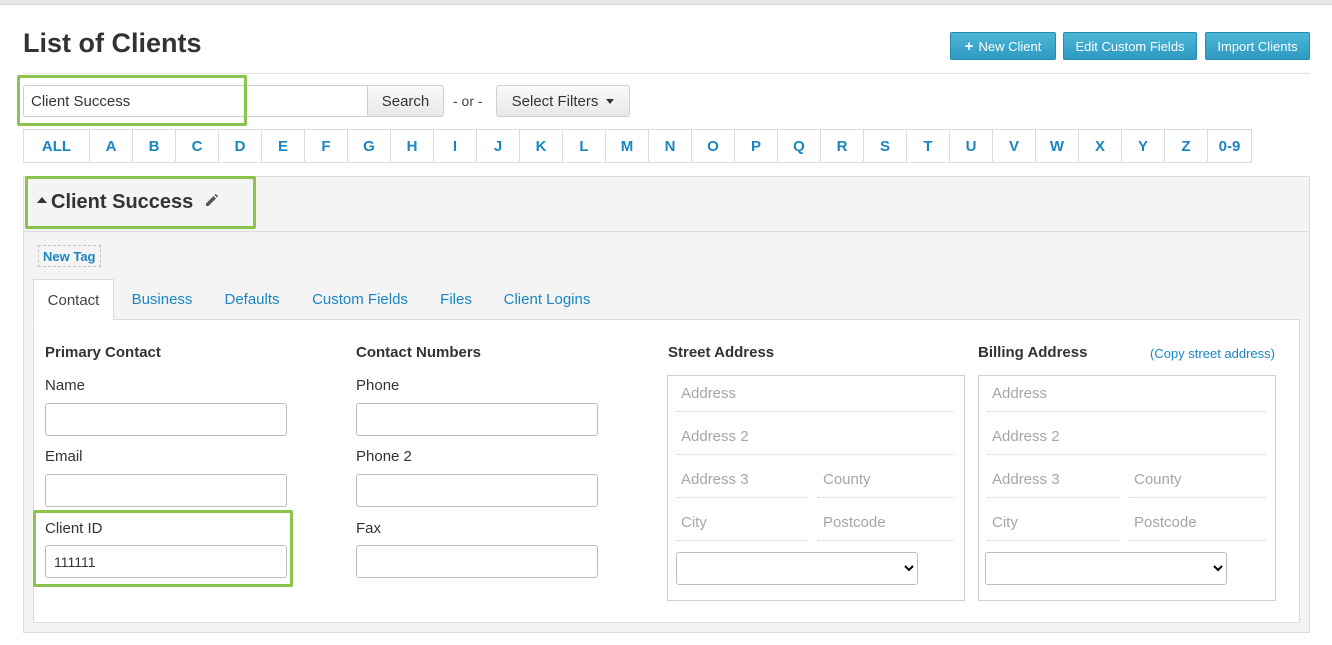 The image size is (1332, 645). What do you see at coordinates (742, 480) in the screenshot?
I see `street-address3-field` at bounding box center [742, 480].